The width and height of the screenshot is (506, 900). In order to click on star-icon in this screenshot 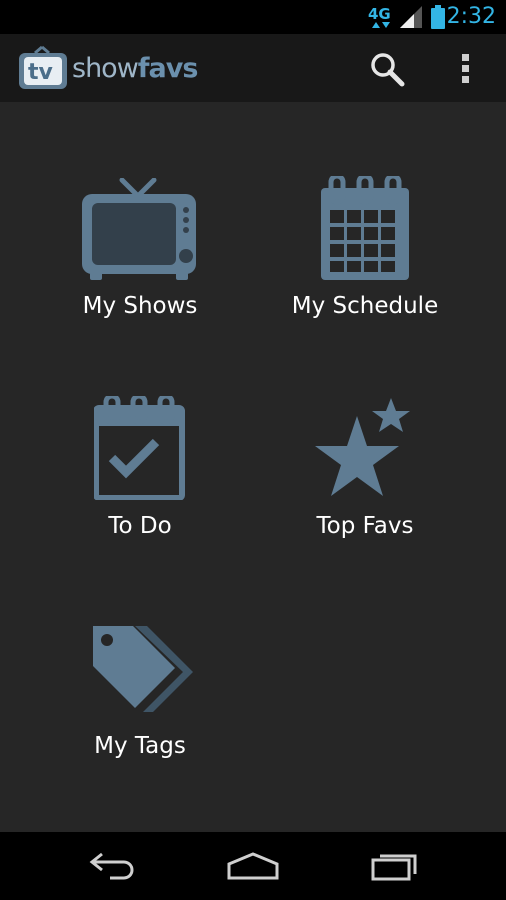, I will do `click(362, 447)`.